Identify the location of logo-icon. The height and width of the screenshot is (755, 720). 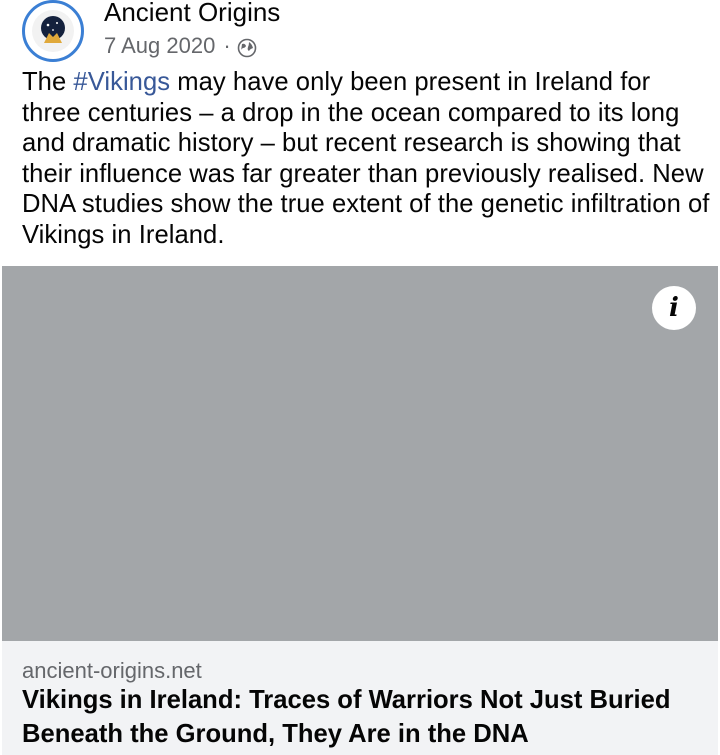
(53, 31).